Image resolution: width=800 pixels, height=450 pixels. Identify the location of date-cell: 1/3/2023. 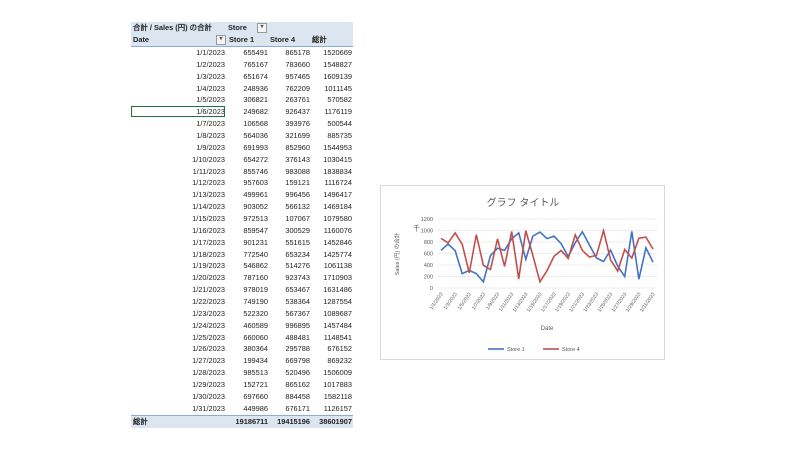
(210, 77).